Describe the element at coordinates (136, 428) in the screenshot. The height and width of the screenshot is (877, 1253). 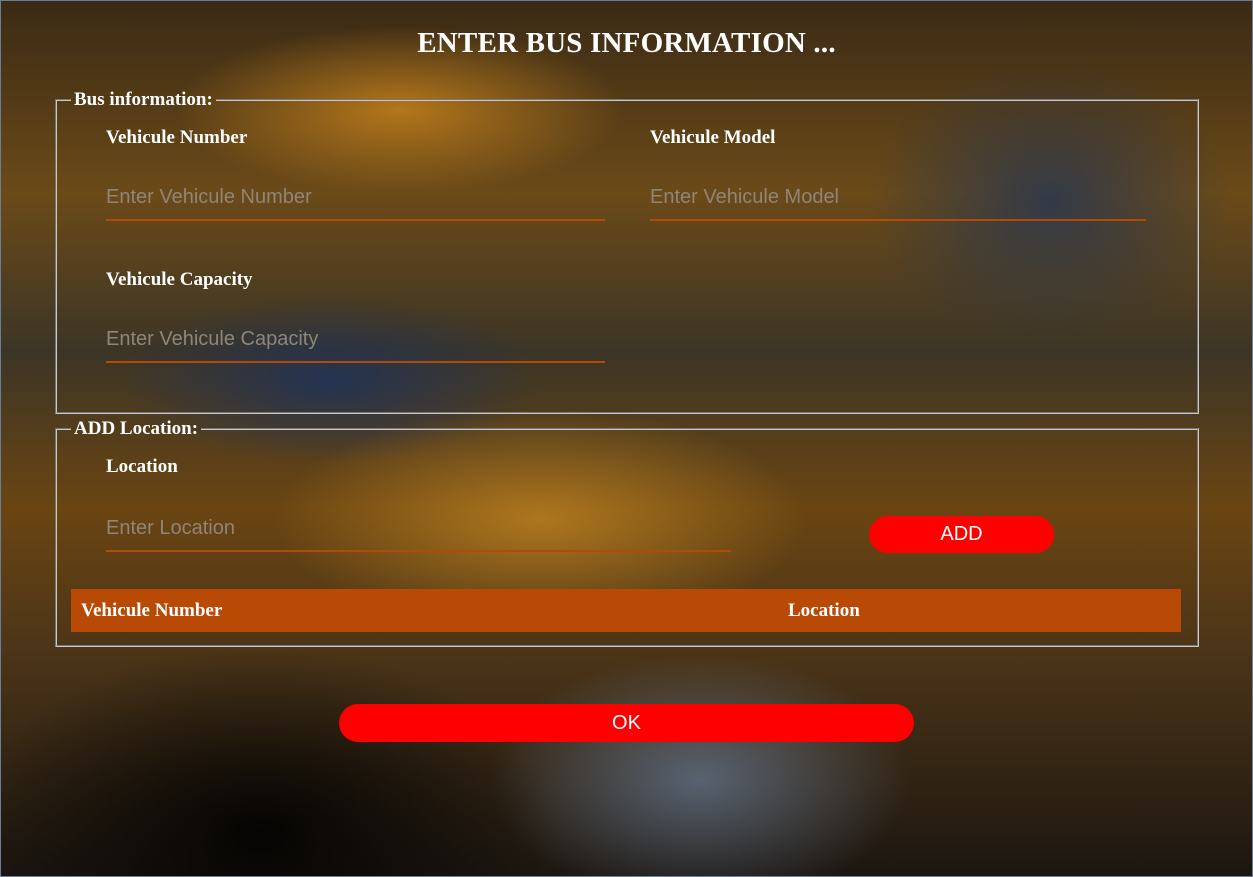
I see `add-location-legend: ADD Location:` at that location.